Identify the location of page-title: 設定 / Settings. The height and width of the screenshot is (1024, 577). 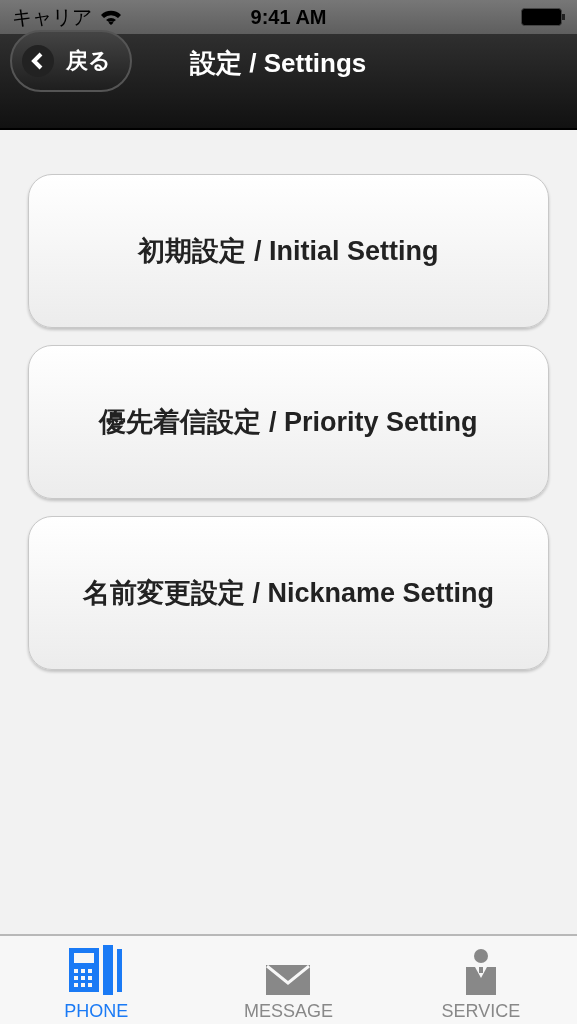
(278, 63).